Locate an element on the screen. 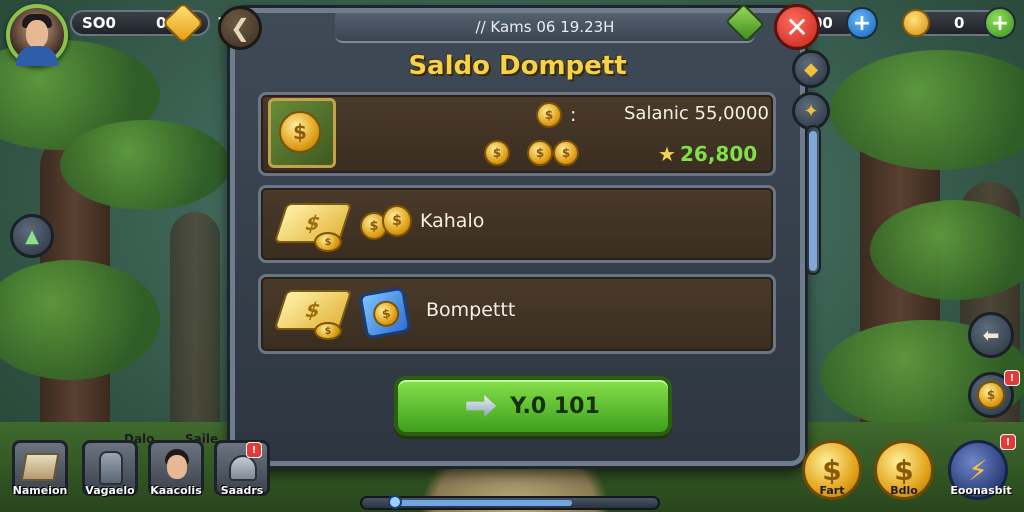 This screenshot has width=1024, height=512. exit-arrow-button: ⬅ is located at coordinates (991, 335).